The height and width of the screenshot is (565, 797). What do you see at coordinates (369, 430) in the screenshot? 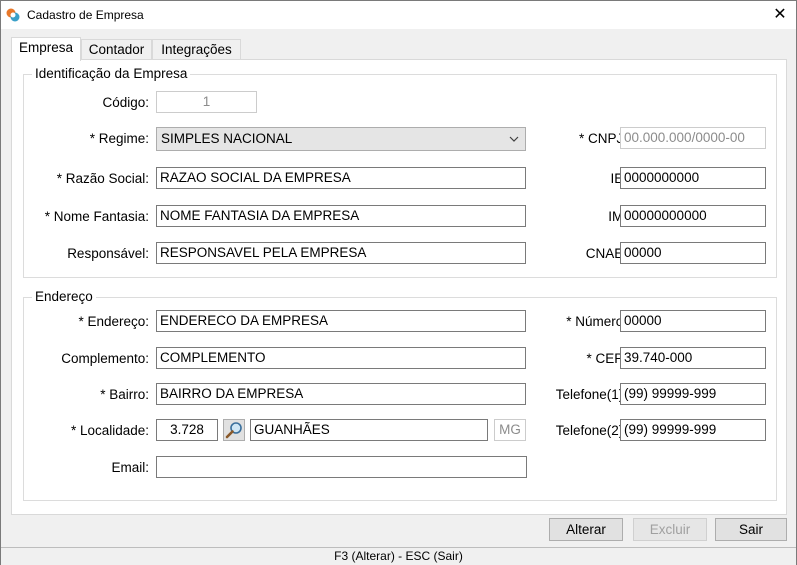
I see `localidade-name-field: GUANHÃES` at bounding box center [369, 430].